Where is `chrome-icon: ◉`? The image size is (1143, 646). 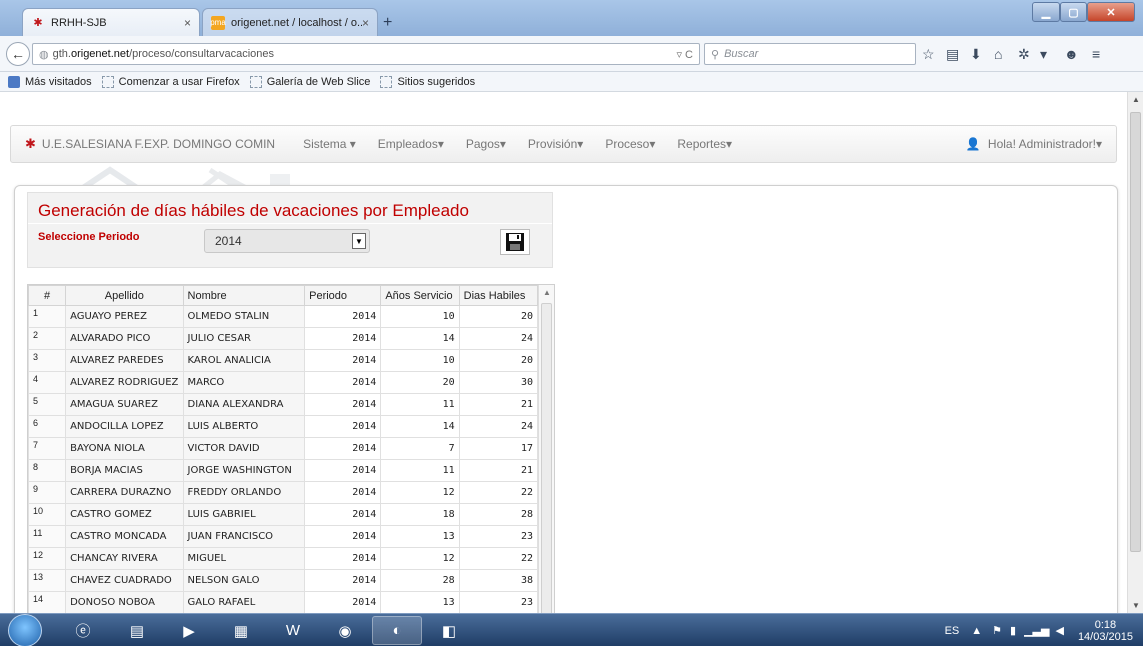
chrome-icon: ◉ is located at coordinates (345, 630).